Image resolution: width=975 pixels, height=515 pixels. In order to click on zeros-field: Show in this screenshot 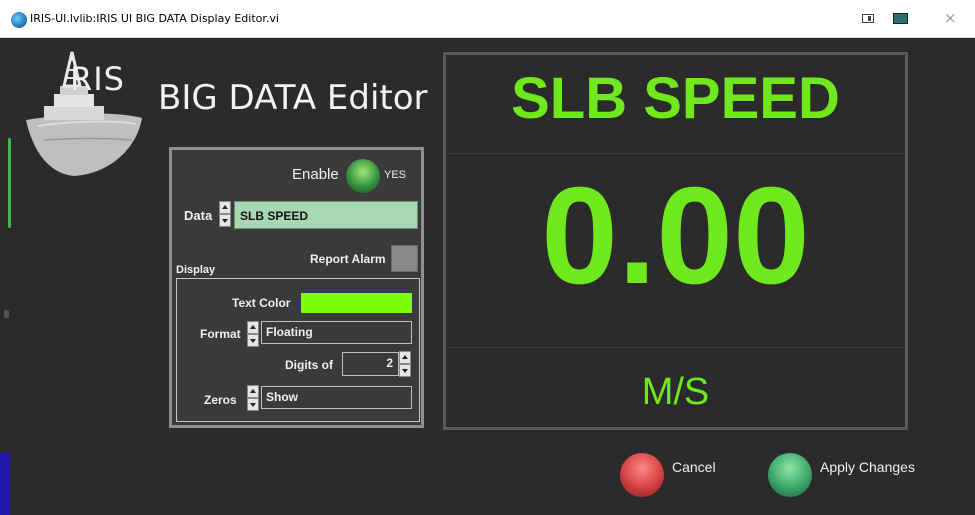, I will do `click(336, 397)`.